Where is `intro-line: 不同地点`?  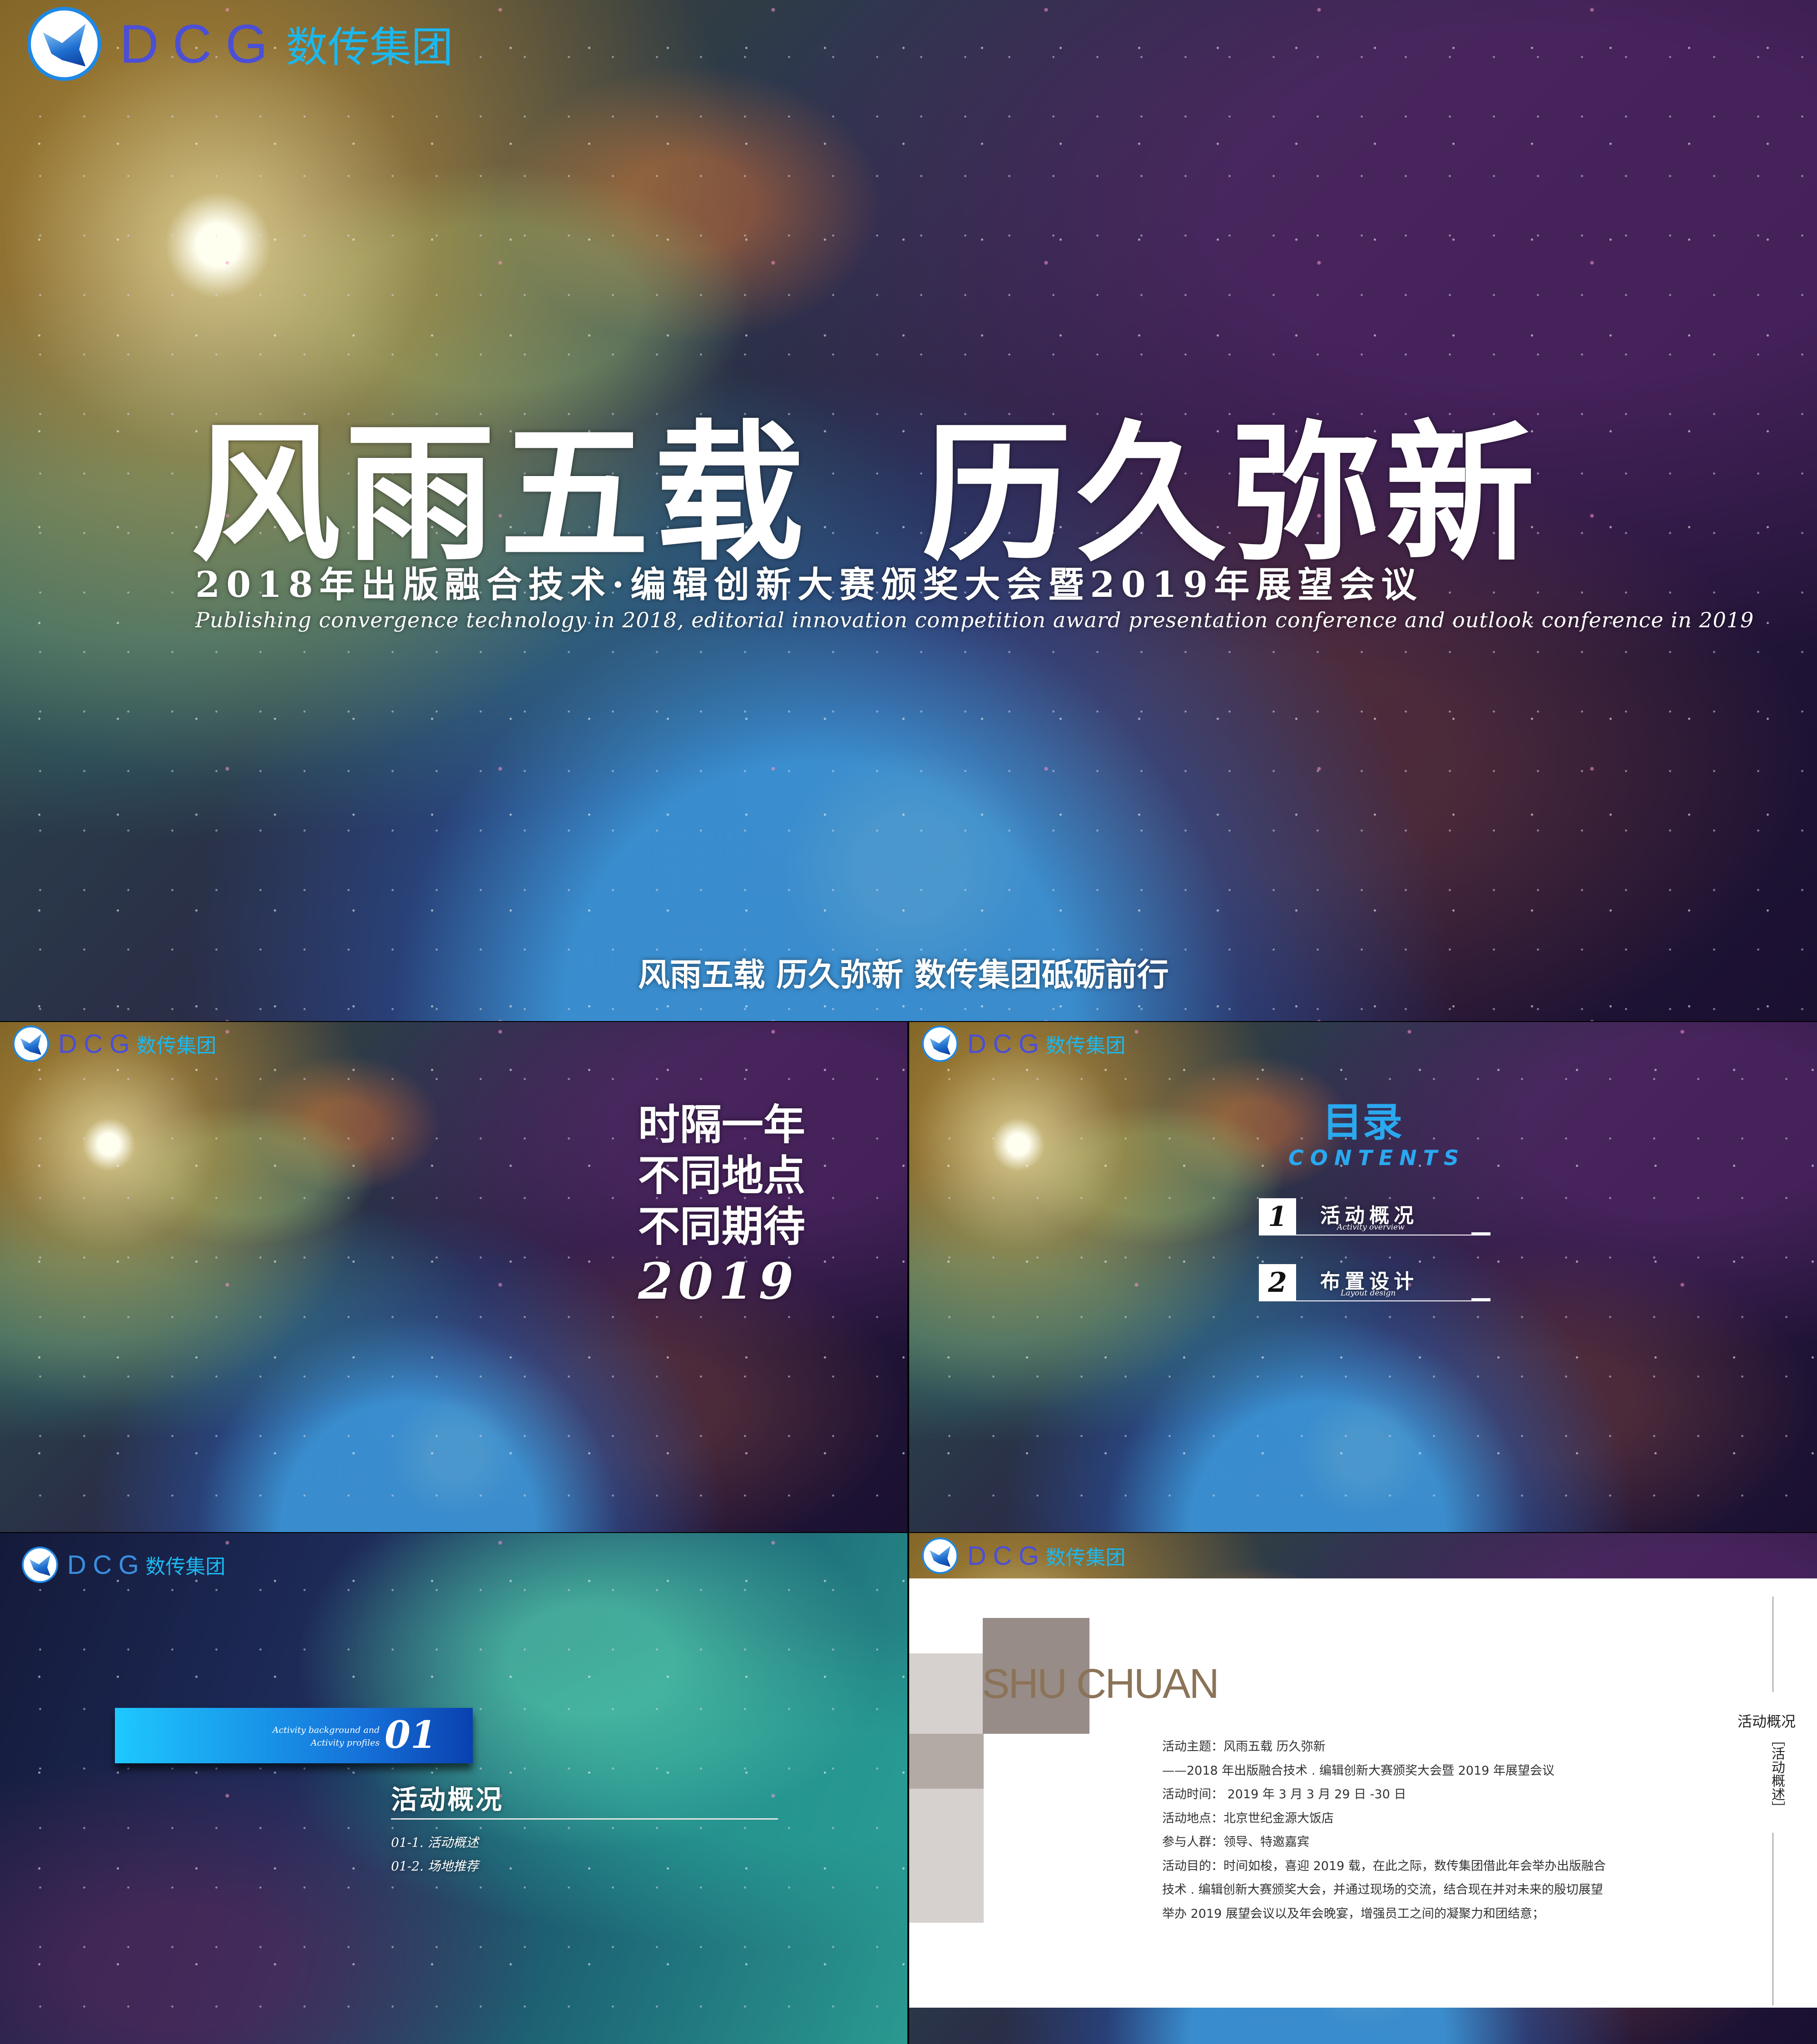
intro-line: 不同地点 is located at coordinates (722, 1175).